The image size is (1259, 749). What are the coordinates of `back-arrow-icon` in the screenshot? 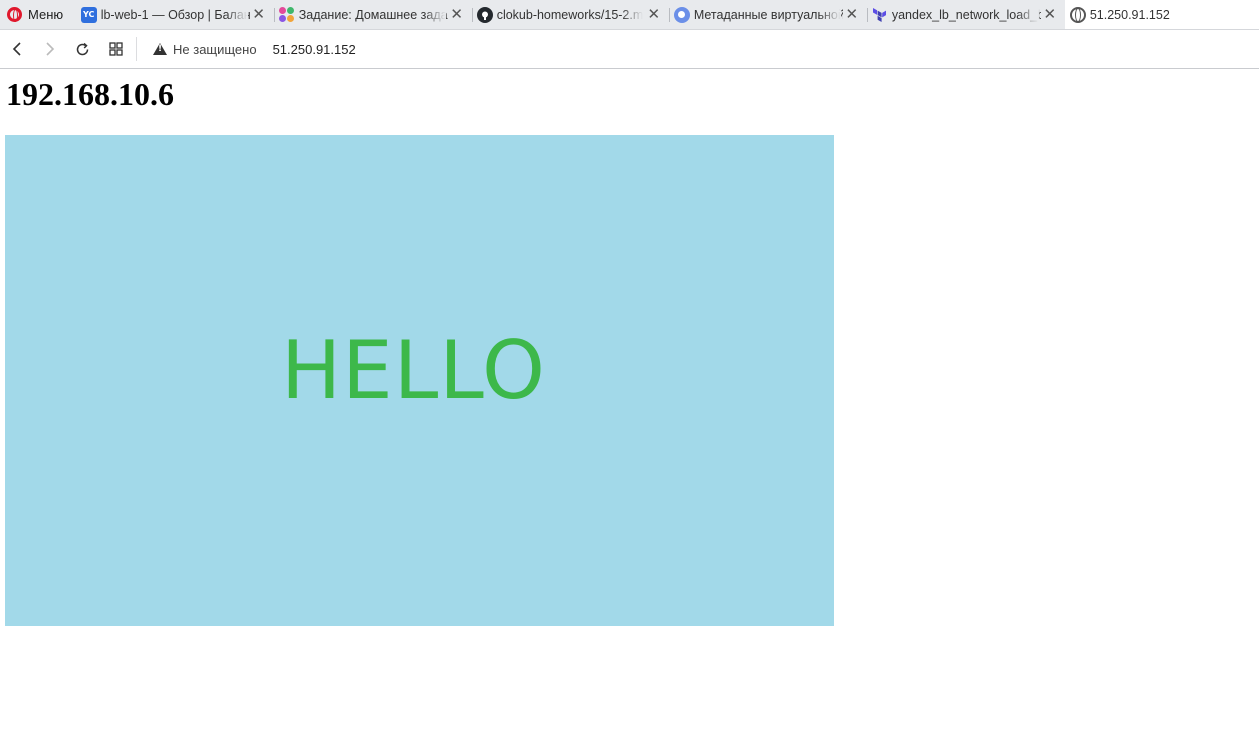 It's located at (16, 49).